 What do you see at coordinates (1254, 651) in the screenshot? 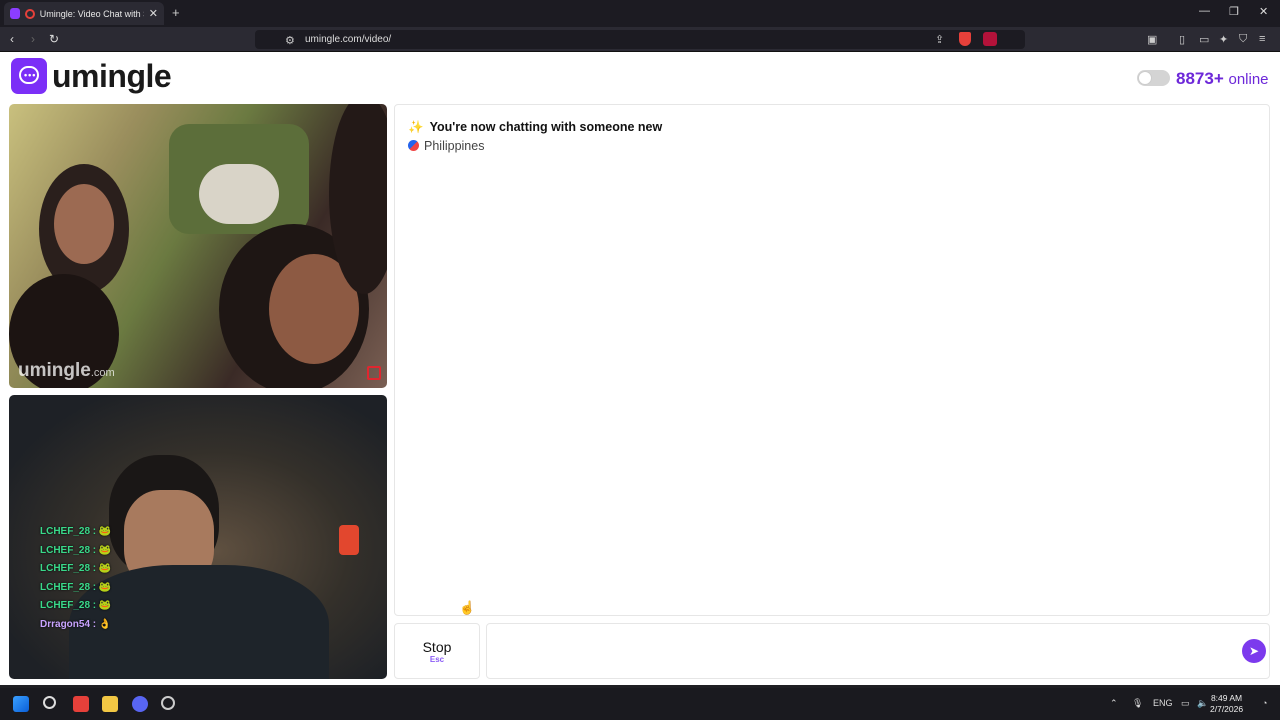
I see `send-icon: ➤` at bounding box center [1254, 651].